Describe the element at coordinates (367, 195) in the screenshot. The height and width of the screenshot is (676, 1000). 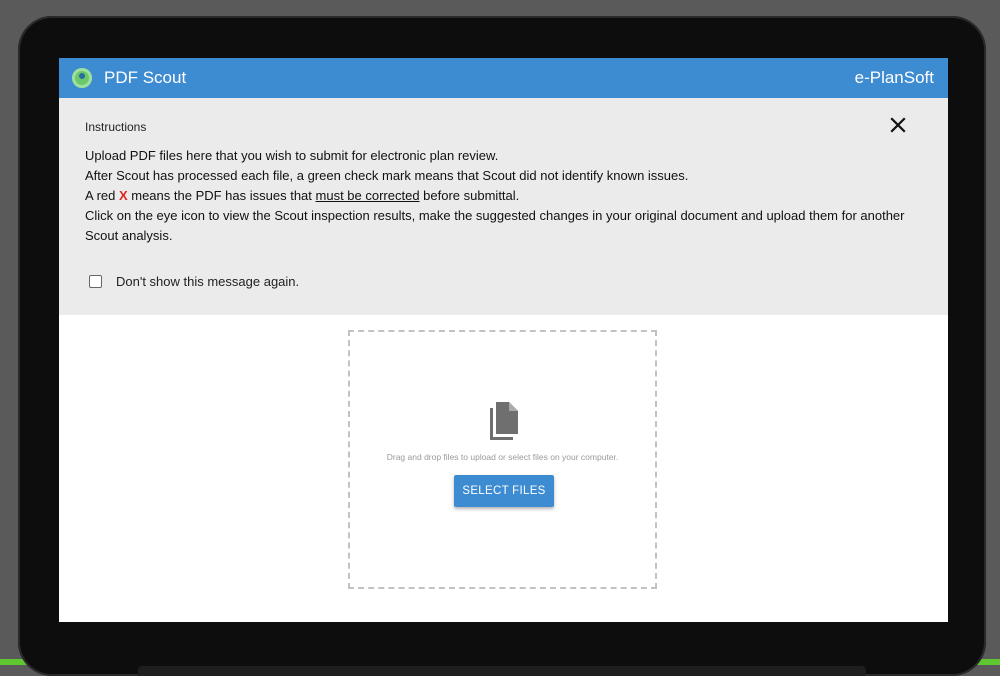
I see `emphasis-must-be-corrected: must be corrected` at that location.